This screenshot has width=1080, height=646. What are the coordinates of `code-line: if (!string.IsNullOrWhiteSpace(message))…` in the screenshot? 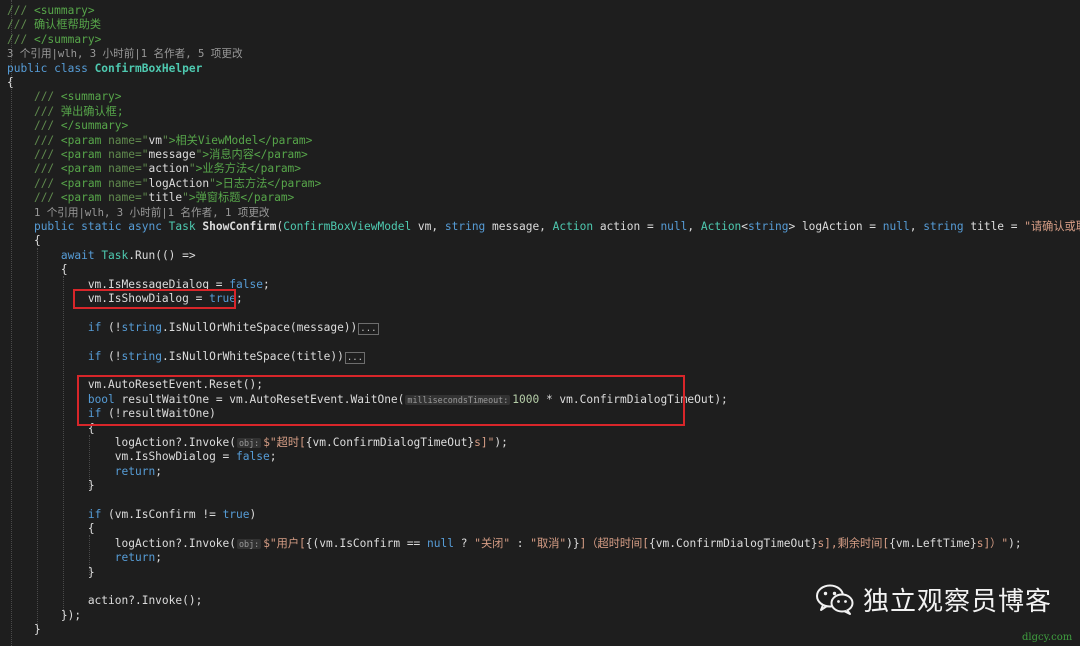 It's located at (189, 328).